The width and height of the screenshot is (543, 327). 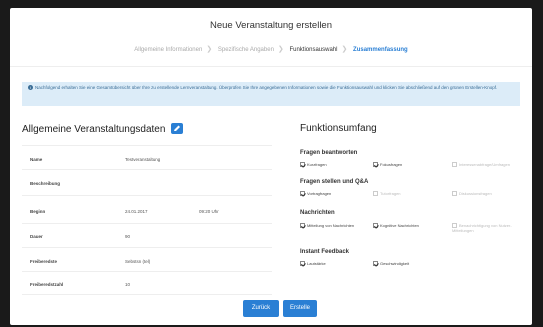 What do you see at coordinates (128, 284) in the screenshot?
I see `field-value: 10` at bounding box center [128, 284].